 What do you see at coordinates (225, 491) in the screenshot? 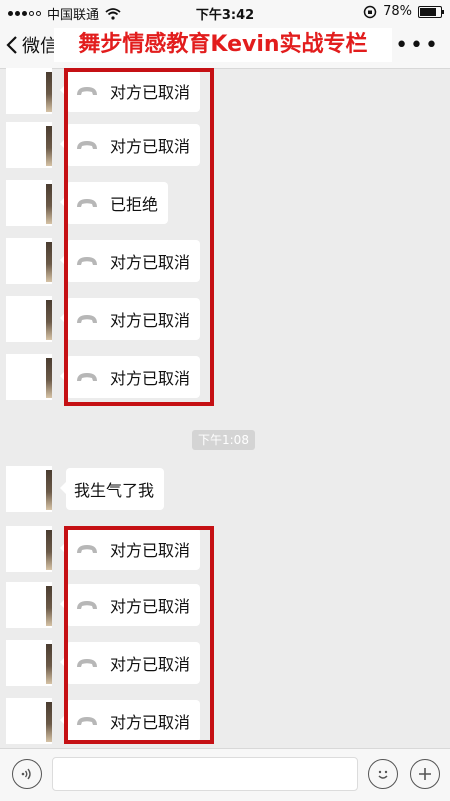
I see `message-row: 我生气了我` at bounding box center [225, 491].